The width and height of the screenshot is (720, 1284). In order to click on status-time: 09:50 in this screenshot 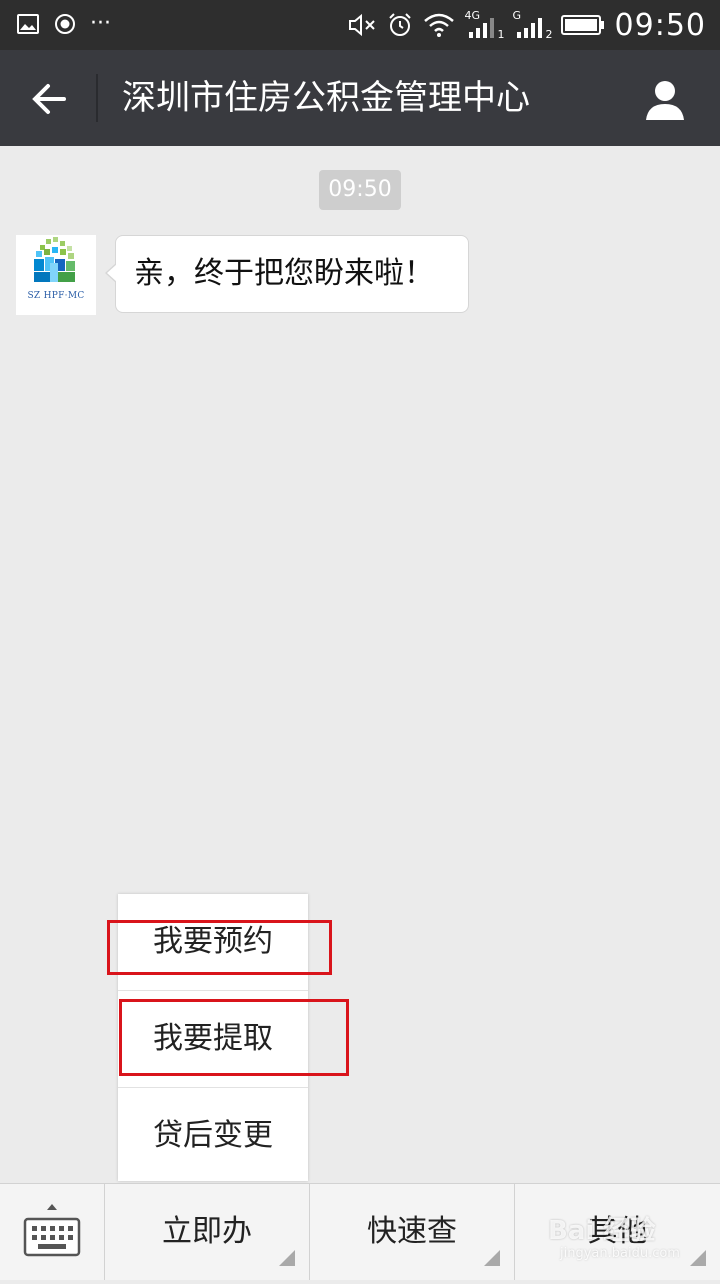, I will do `click(660, 25)`.